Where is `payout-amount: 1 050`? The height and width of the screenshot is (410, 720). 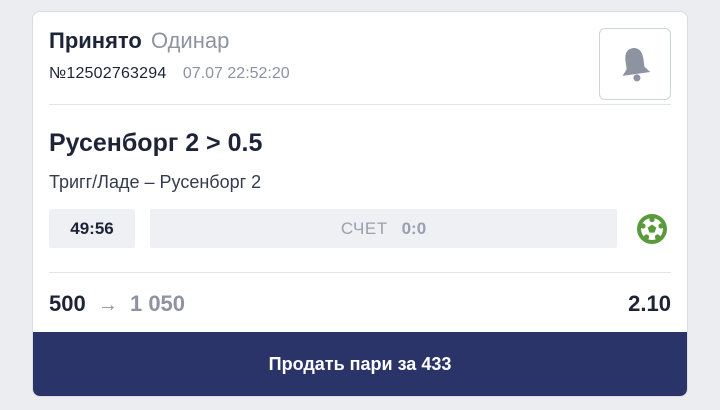 payout-amount: 1 050 is located at coordinates (157, 303).